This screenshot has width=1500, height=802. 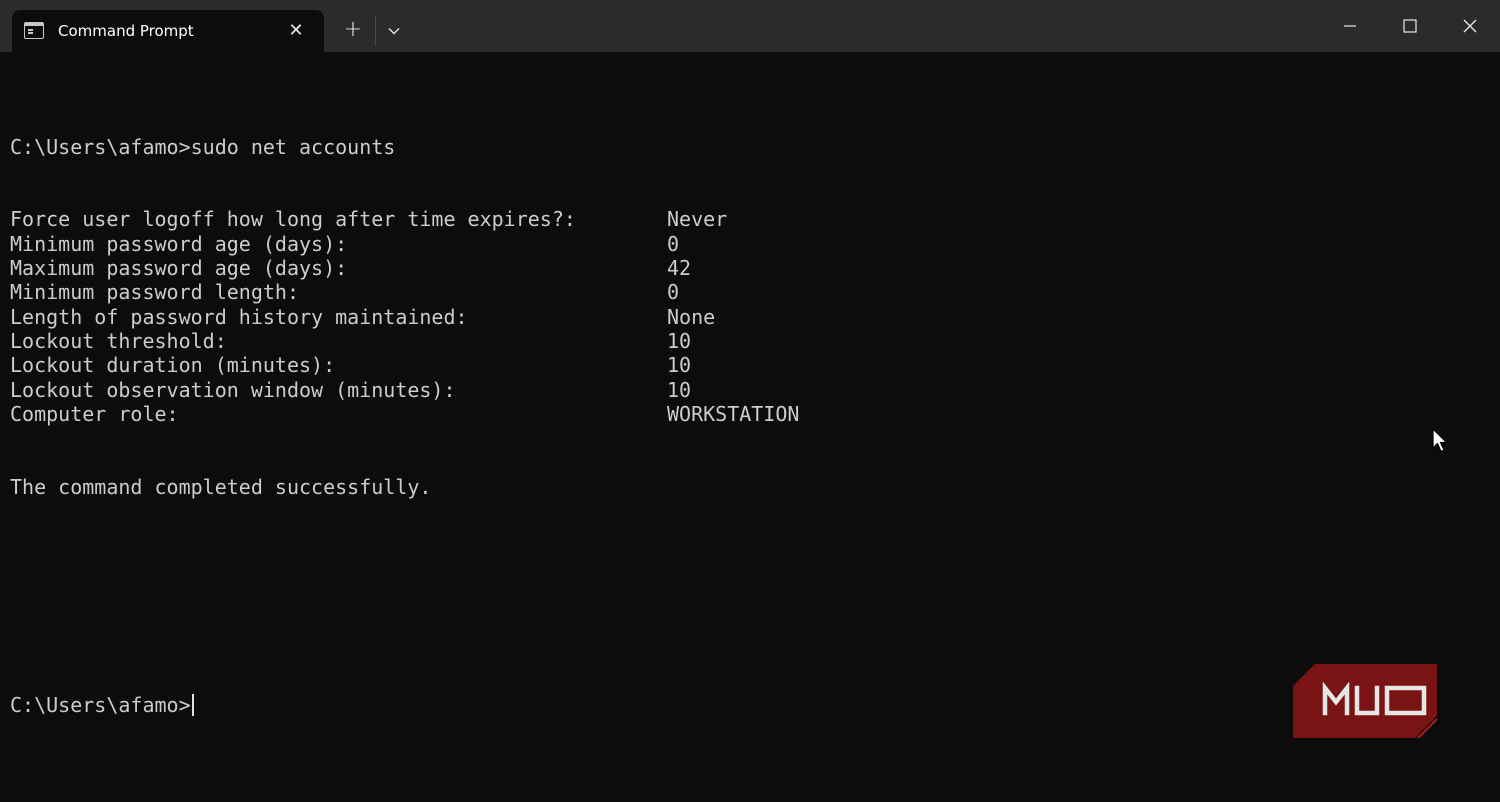 I want to click on chevron-down-icon, so click(x=394, y=31).